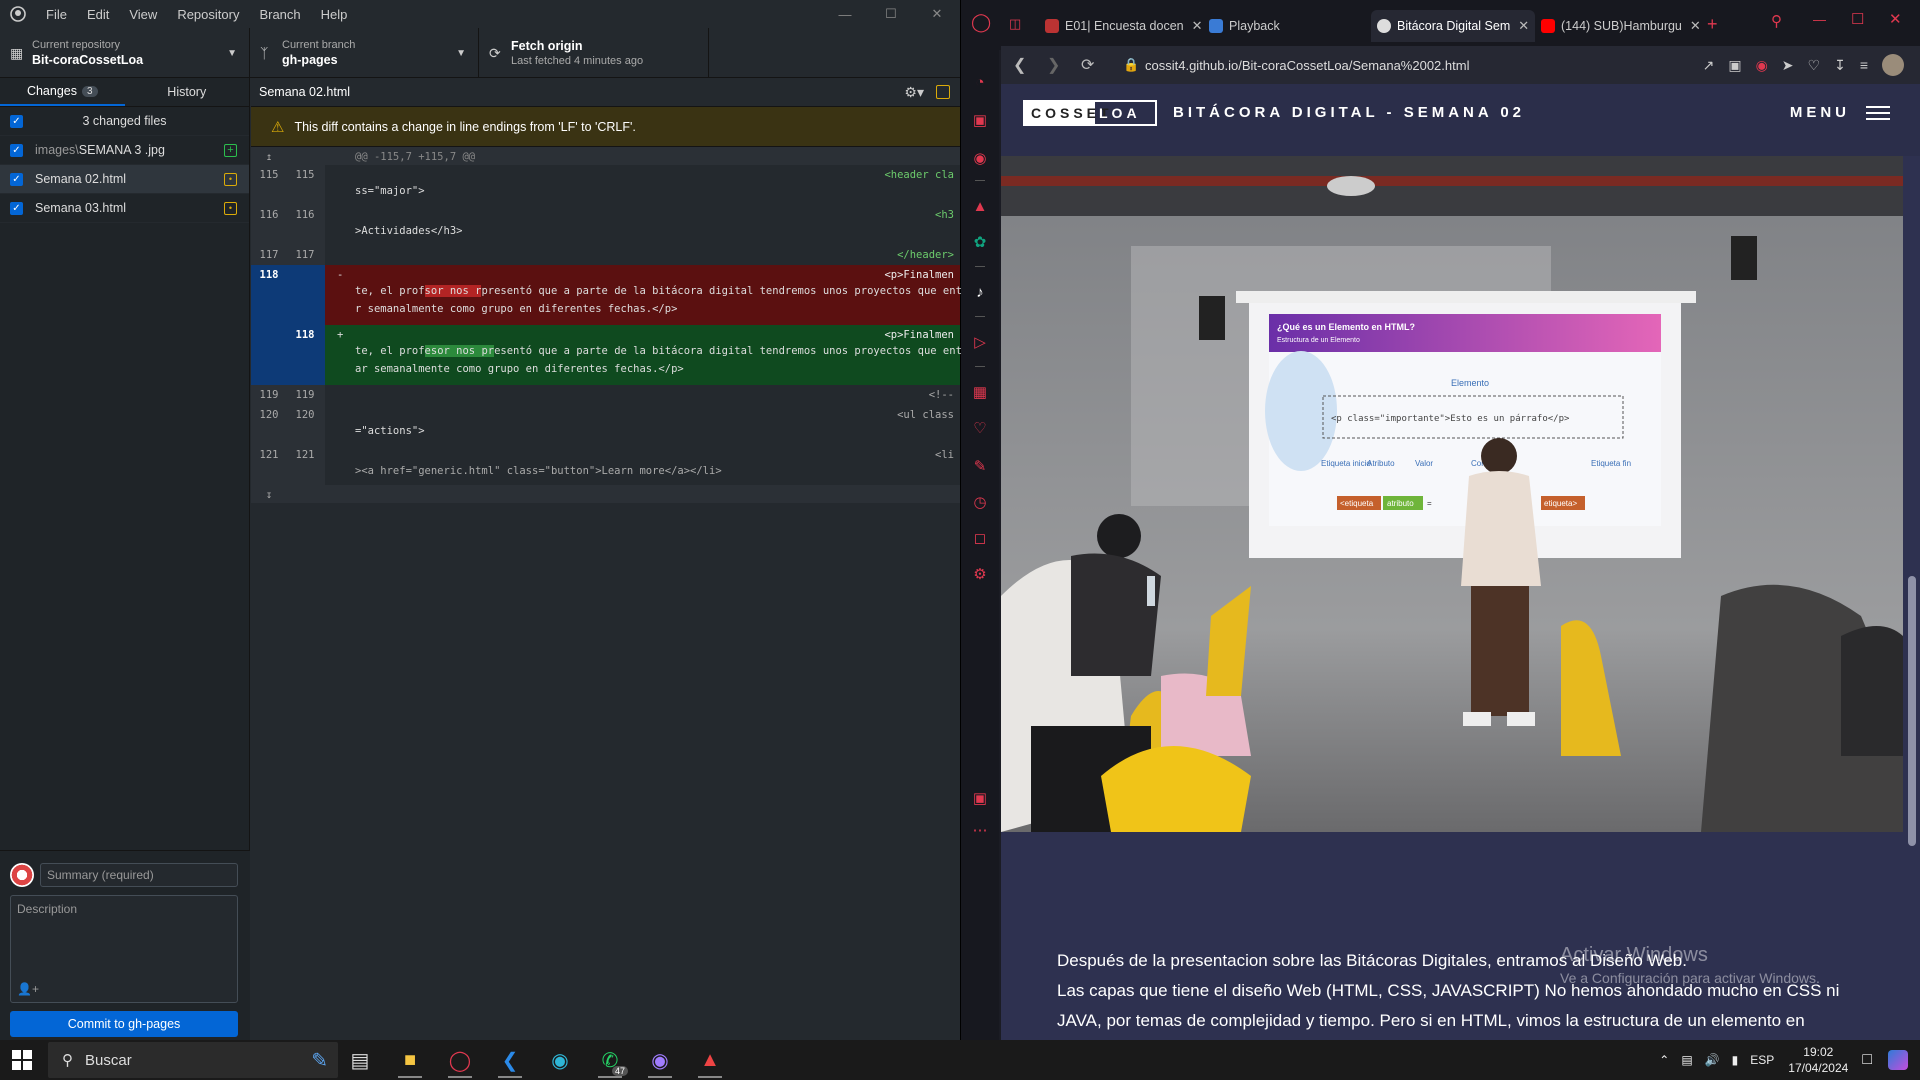  I want to click on menu-file: File, so click(56, 14).